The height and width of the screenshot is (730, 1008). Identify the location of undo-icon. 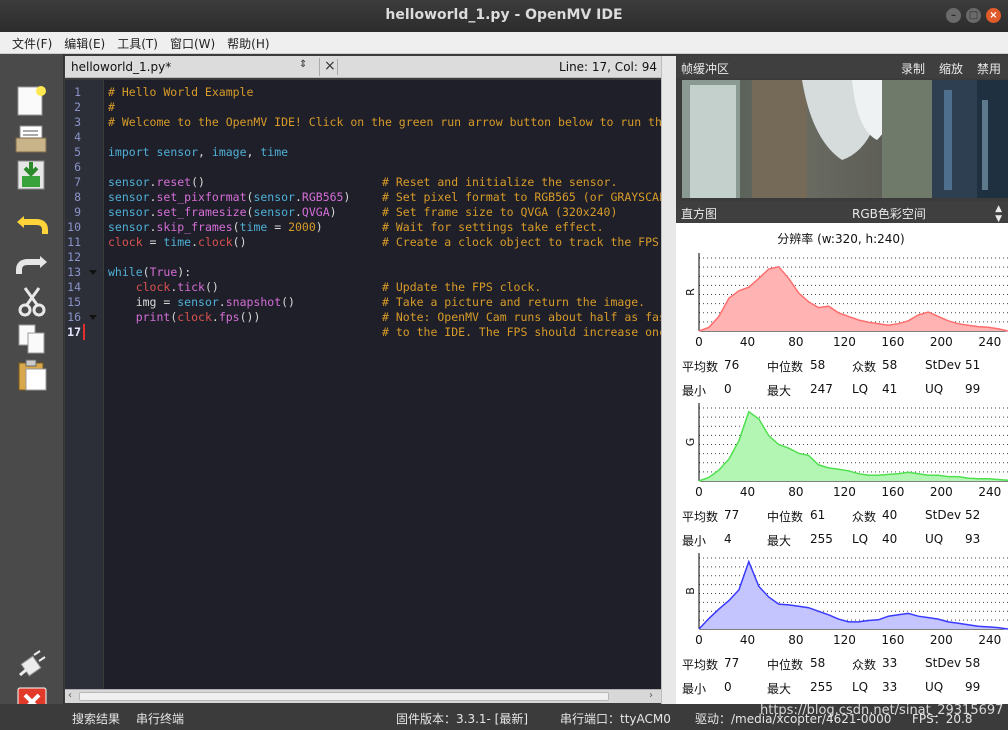
(32, 223).